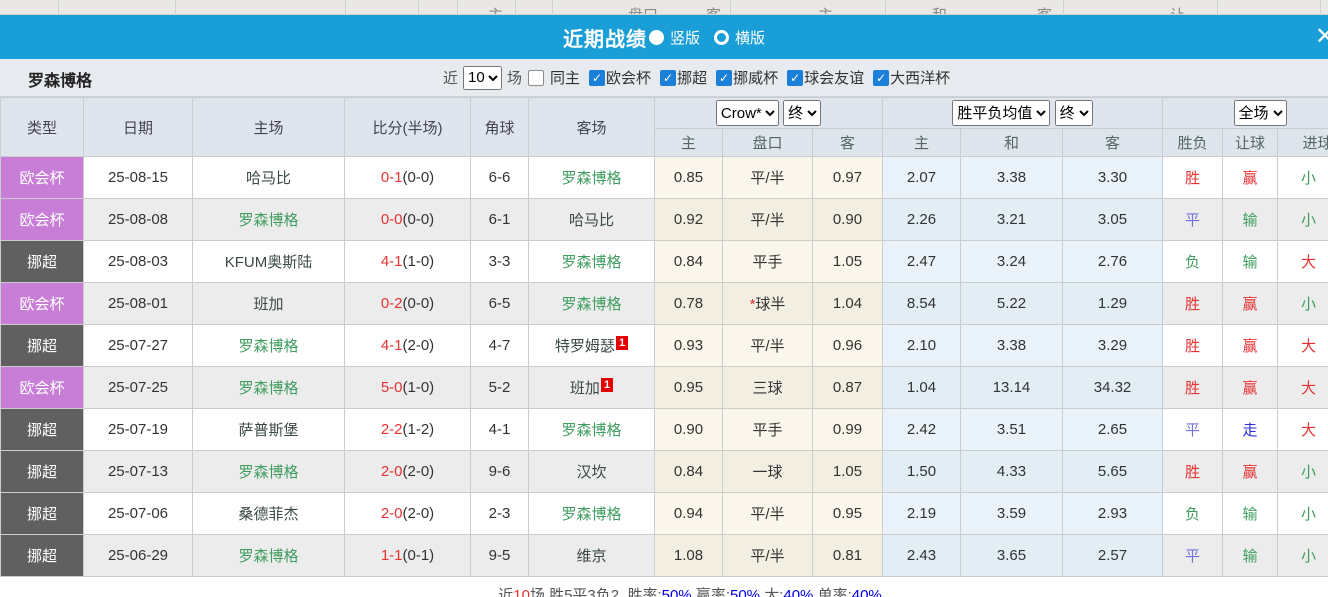 This screenshot has width=1328, height=597. Describe the element at coordinates (747, 113) in the screenshot. I see `ah-company-select: Crow*` at that location.